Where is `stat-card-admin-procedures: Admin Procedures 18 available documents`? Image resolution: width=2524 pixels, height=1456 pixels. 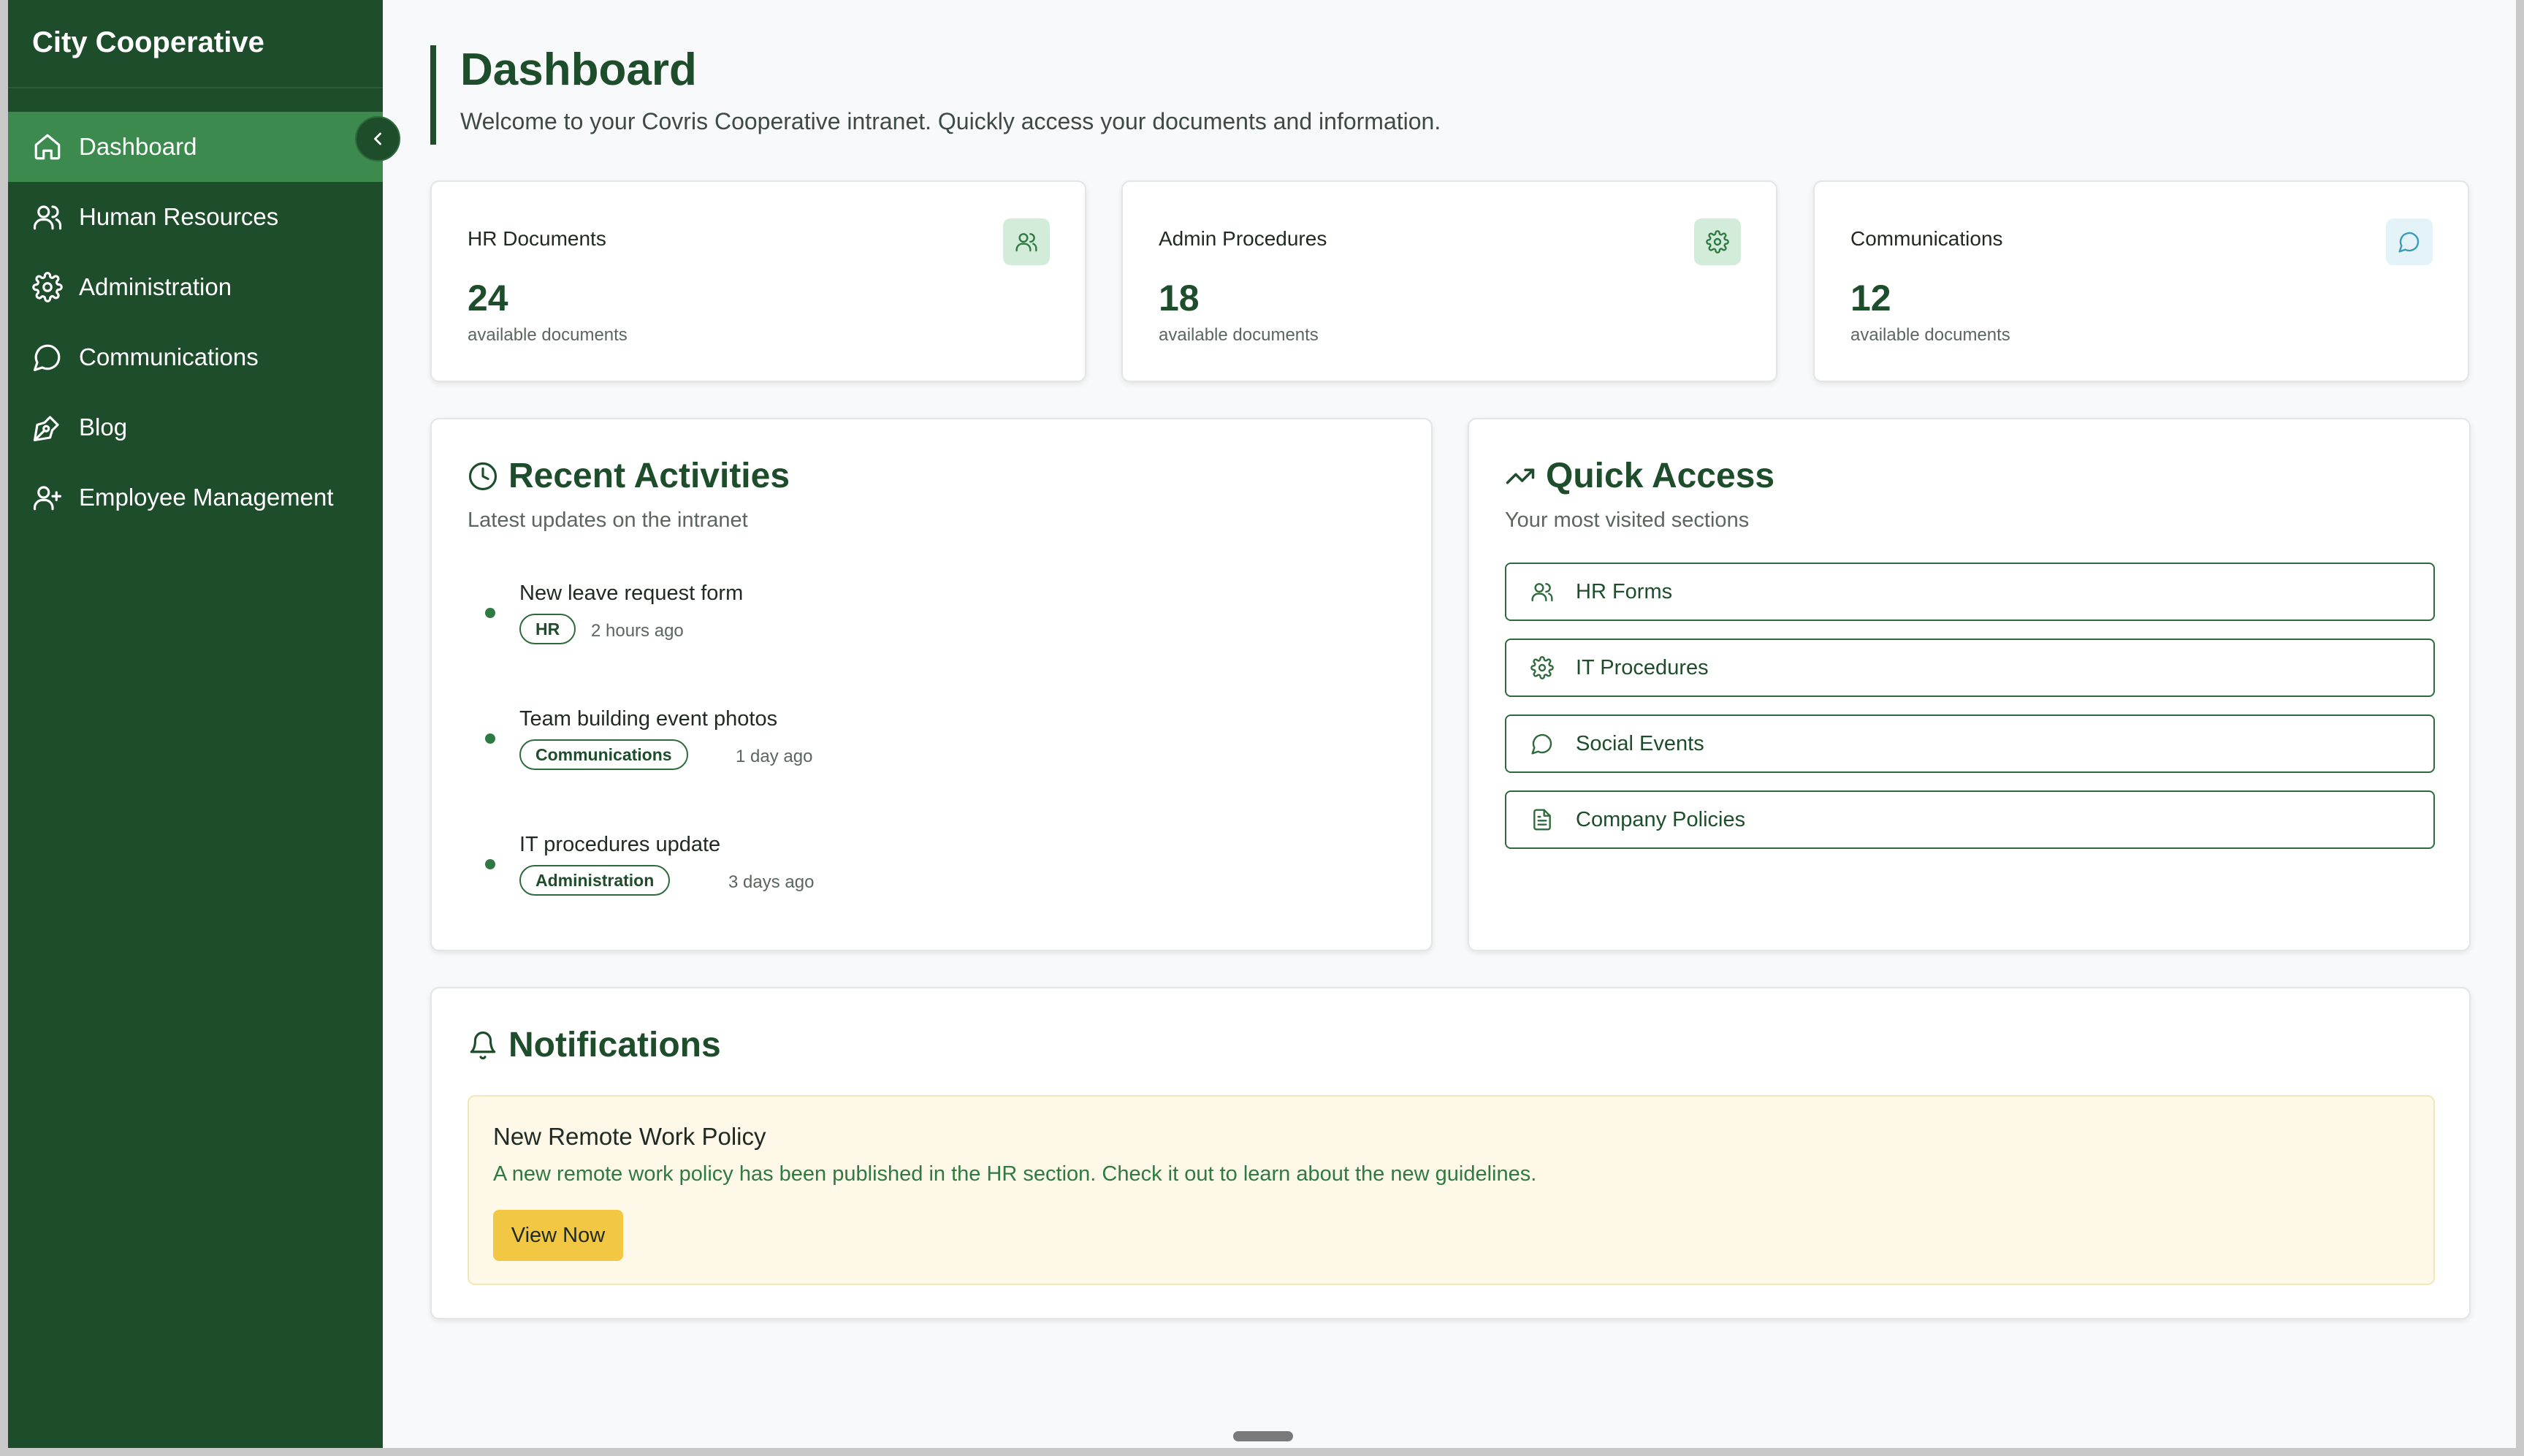
stat-card-admin-procedures: Admin Procedures 18 available documents is located at coordinates (1449, 281).